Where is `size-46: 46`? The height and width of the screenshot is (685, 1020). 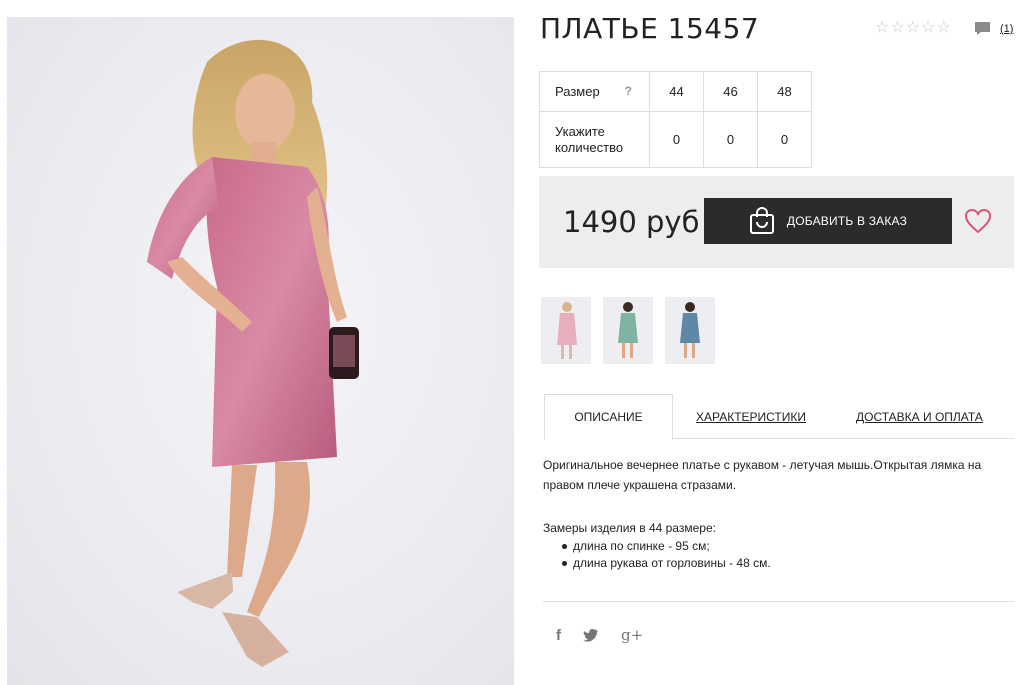
size-46: 46 is located at coordinates (730, 91).